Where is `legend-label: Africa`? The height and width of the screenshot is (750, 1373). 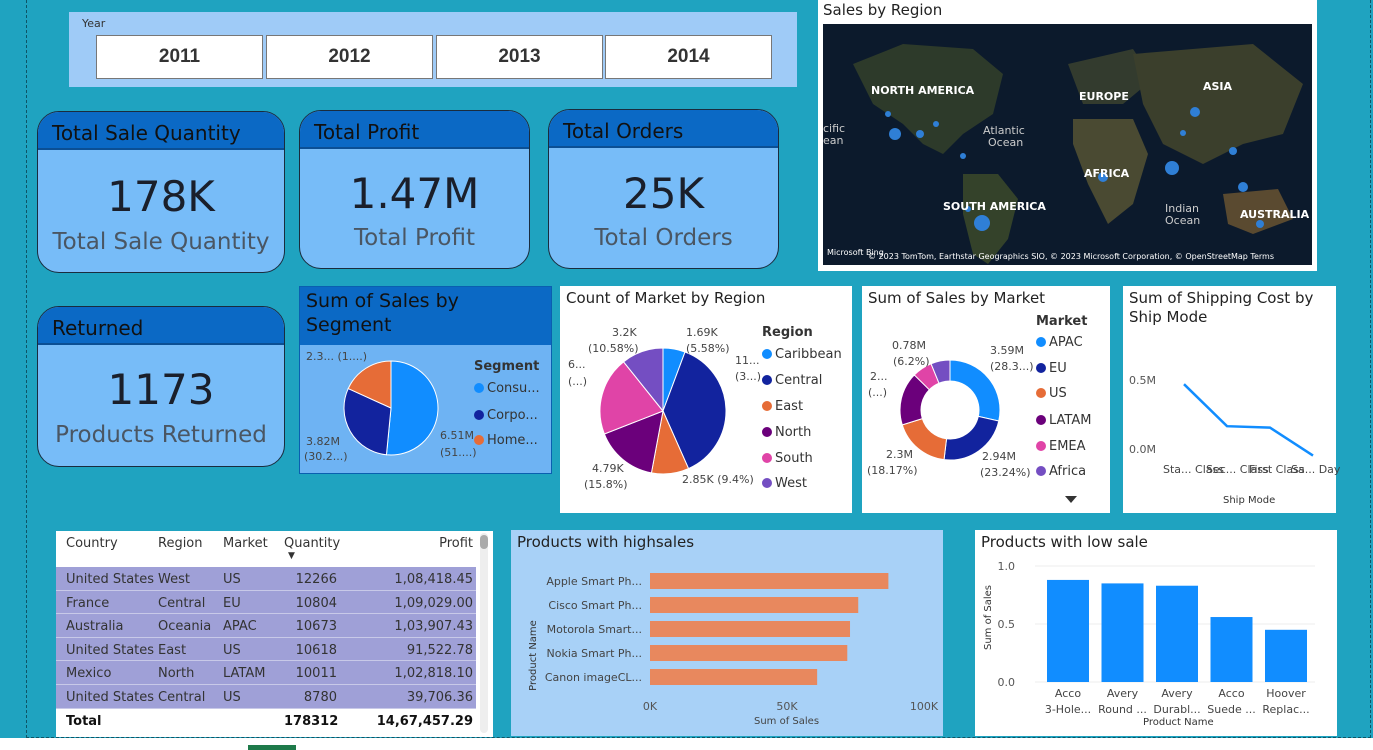 legend-label: Africa is located at coordinates (1068, 471).